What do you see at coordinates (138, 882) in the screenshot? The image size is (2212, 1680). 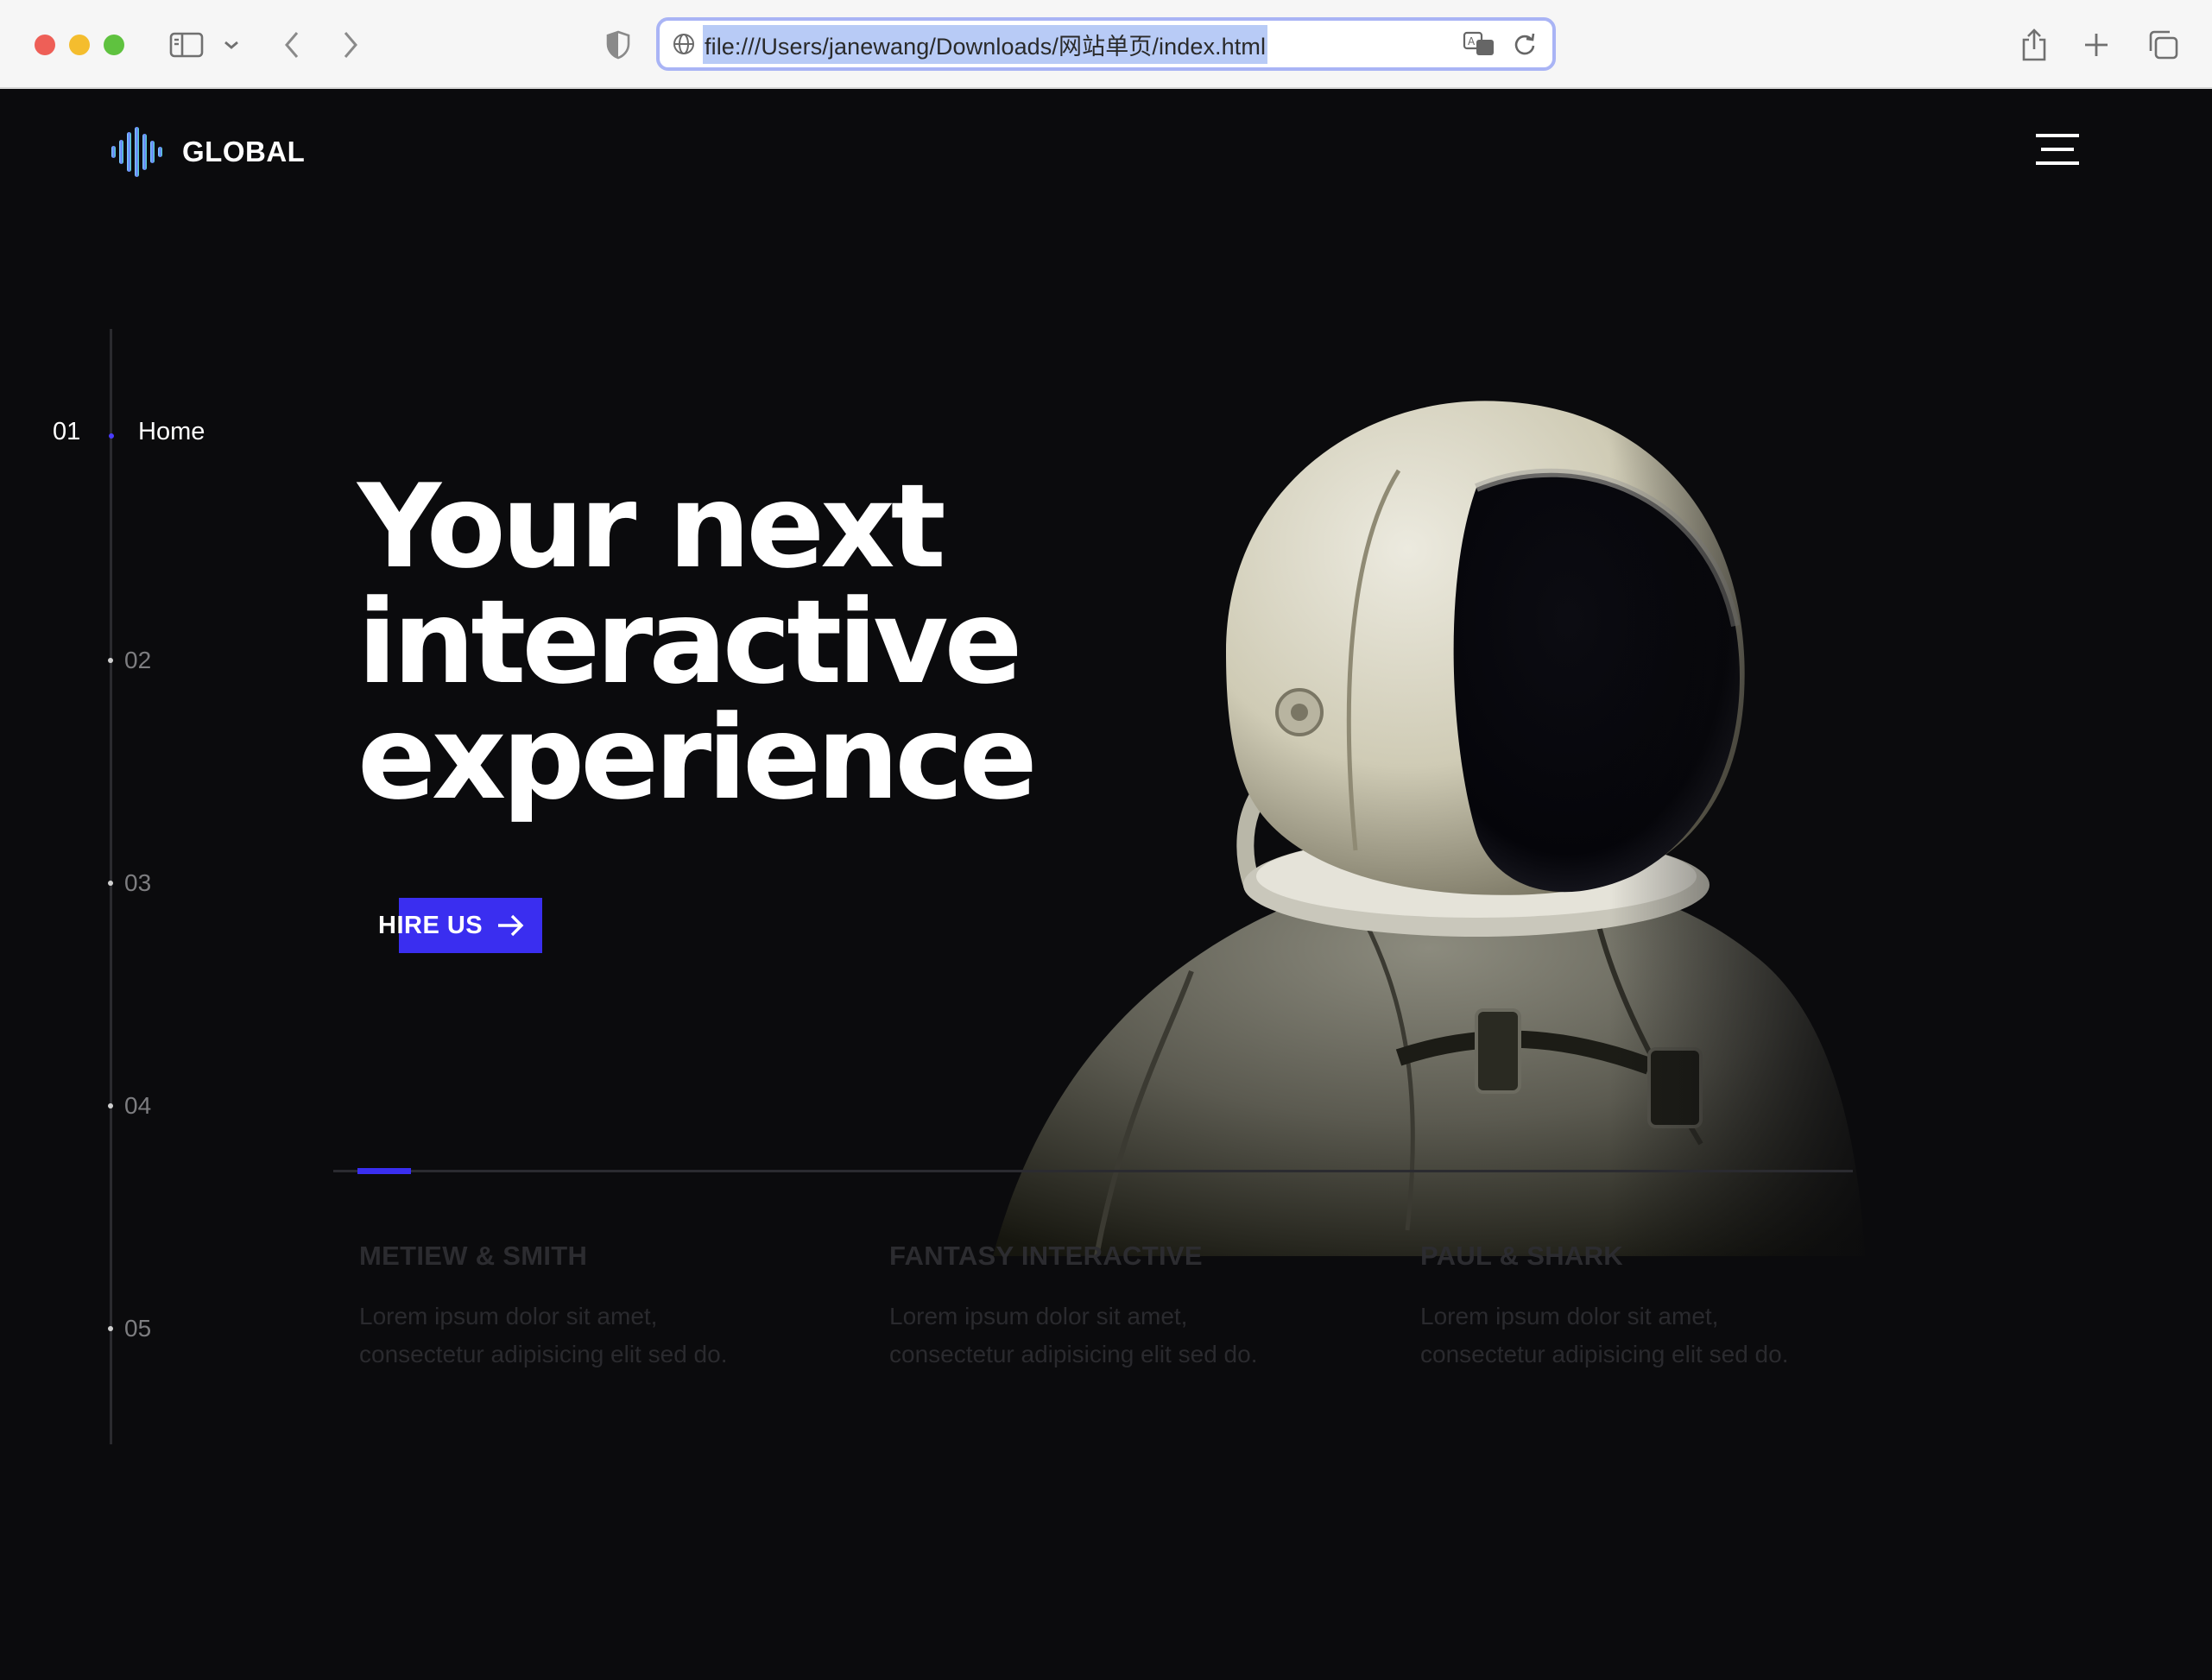 I see `side-nav-number: 03` at bounding box center [138, 882].